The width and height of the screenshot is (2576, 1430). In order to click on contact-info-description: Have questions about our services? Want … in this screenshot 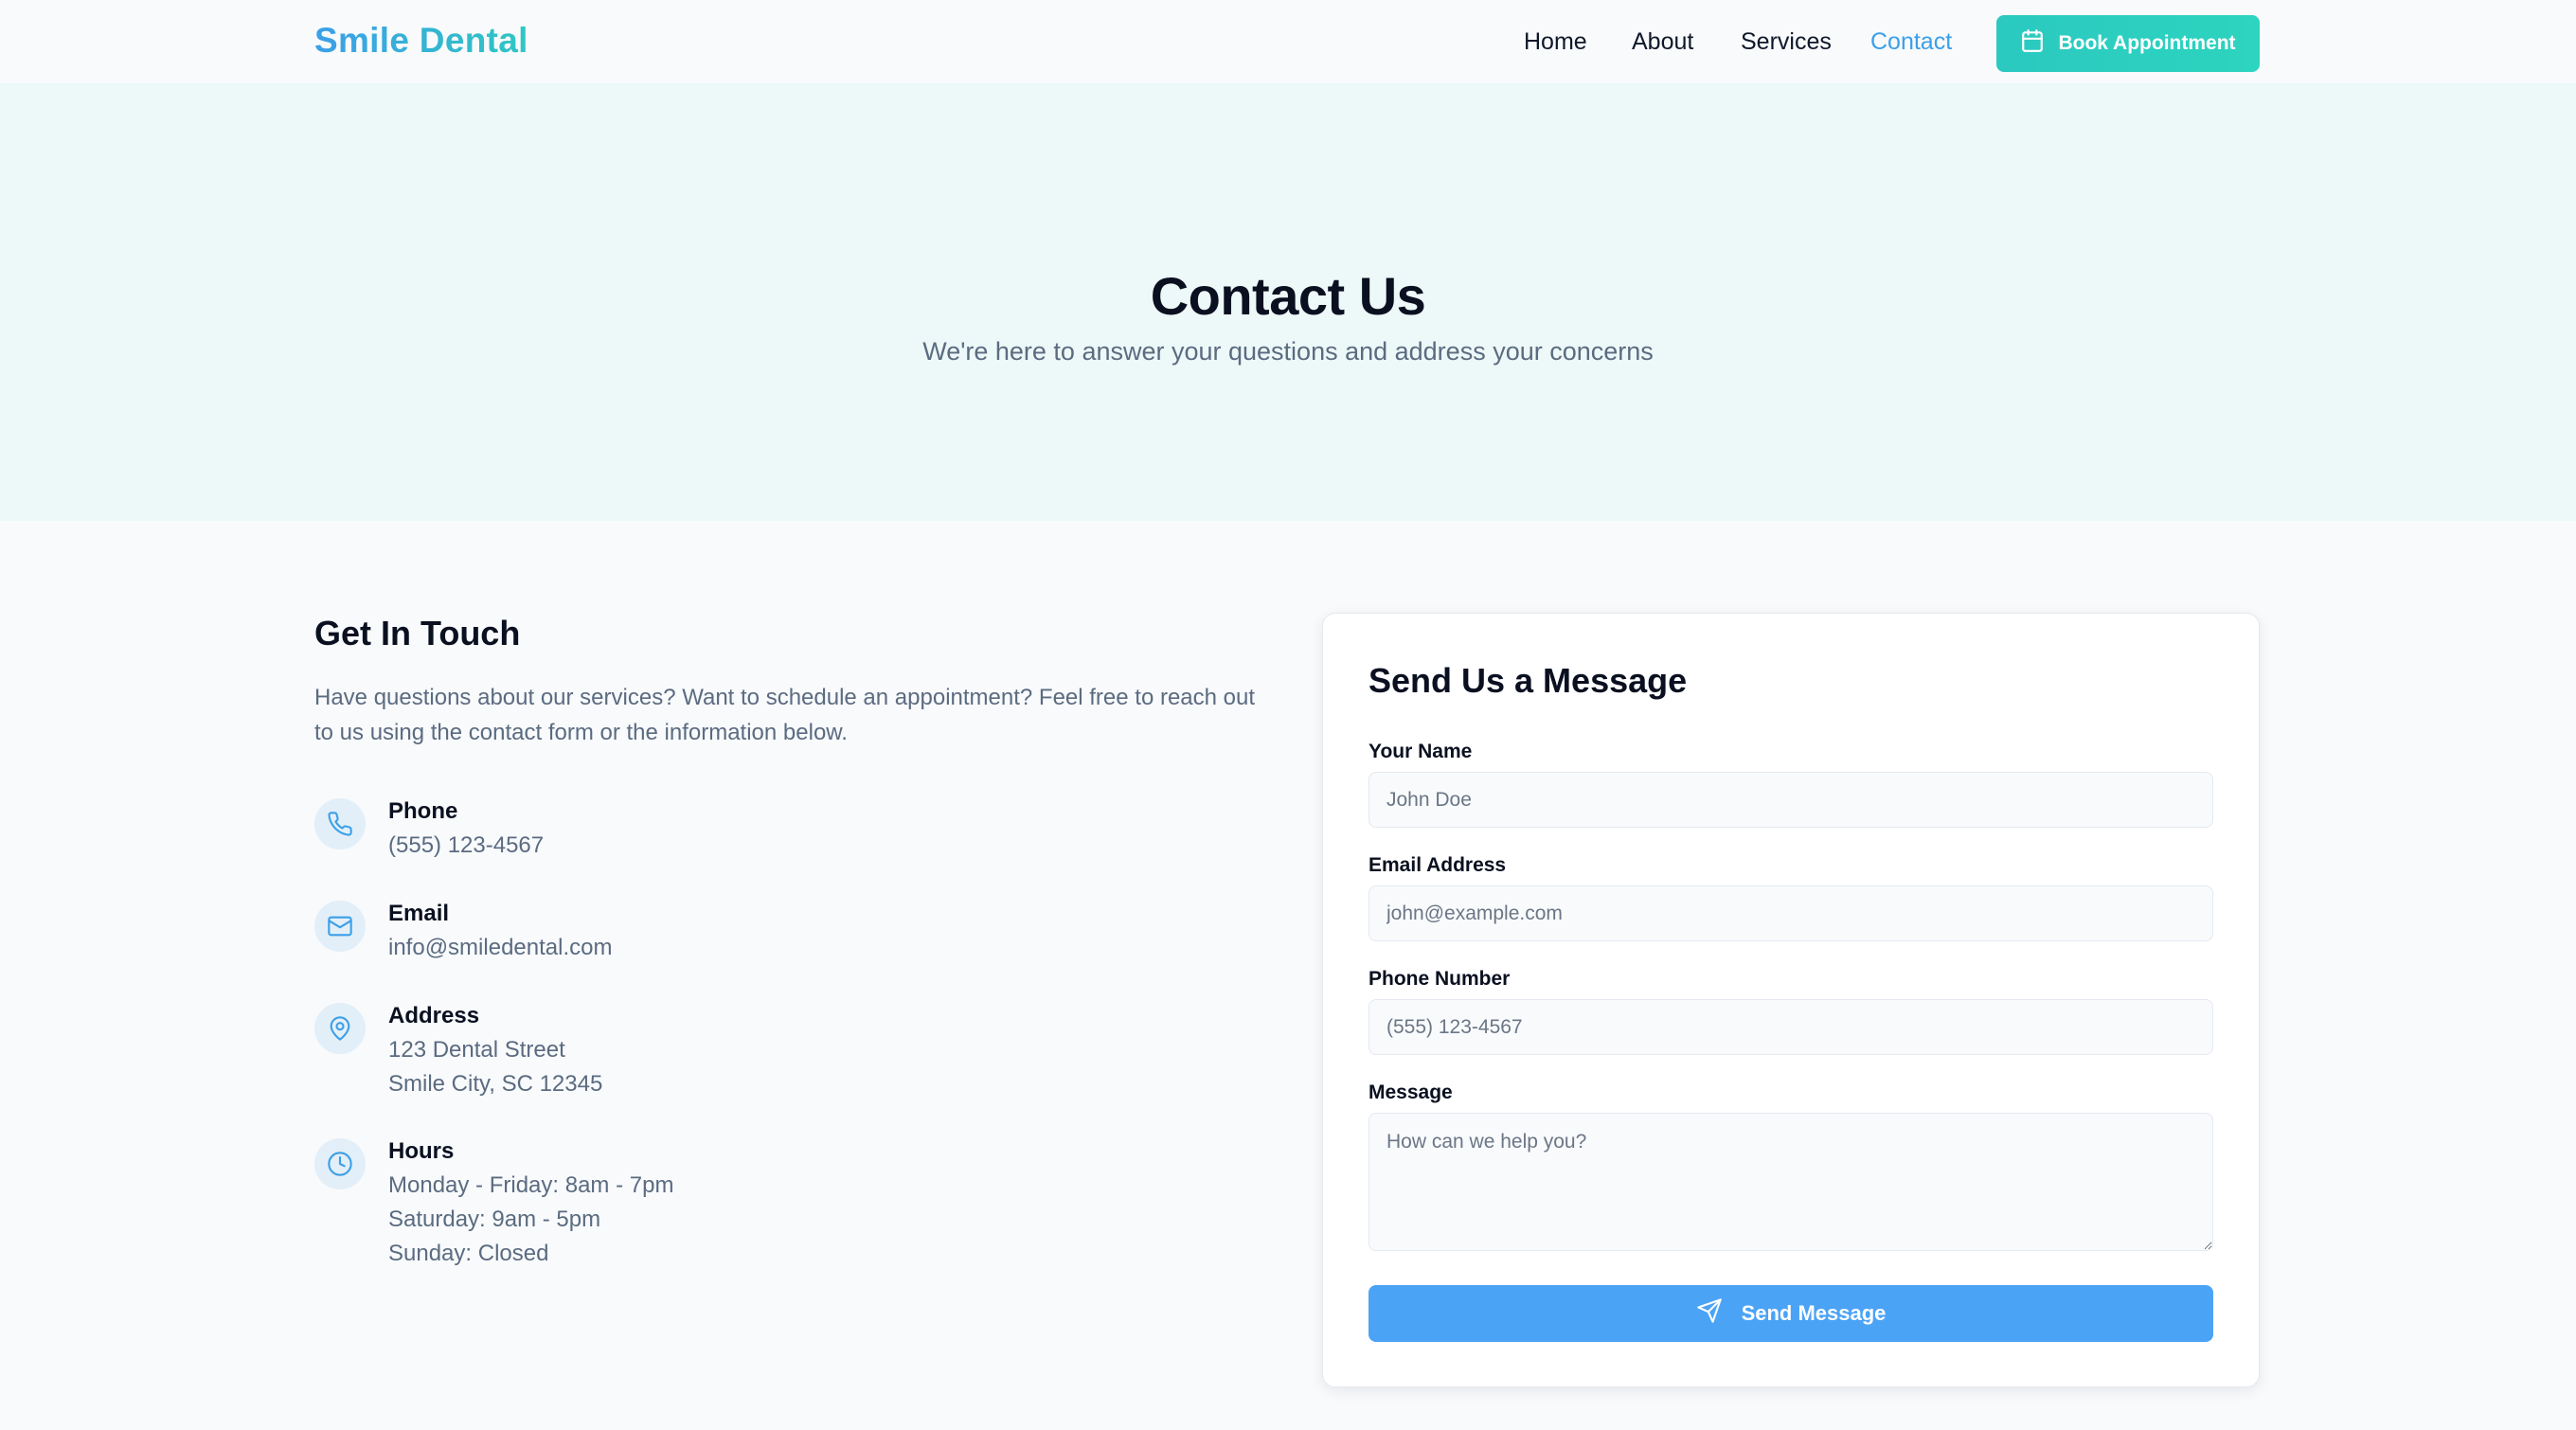, I will do `click(785, 715)`.